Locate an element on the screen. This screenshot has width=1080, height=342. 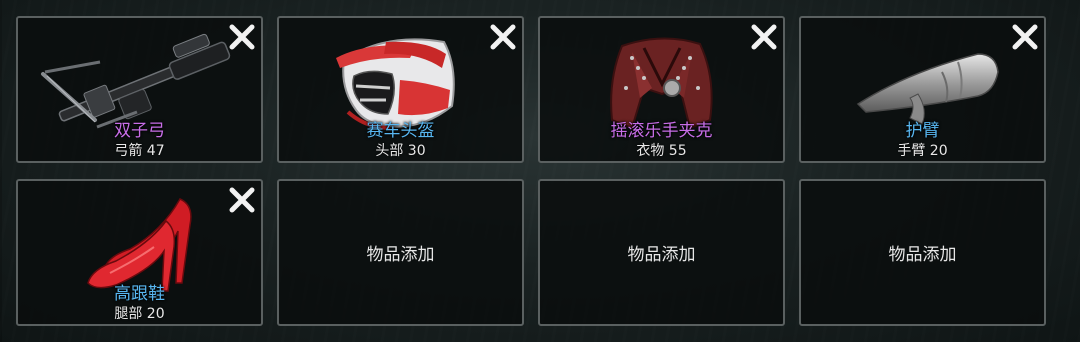
item-stat: 腿部 20 is located at coordinates (139, 314).